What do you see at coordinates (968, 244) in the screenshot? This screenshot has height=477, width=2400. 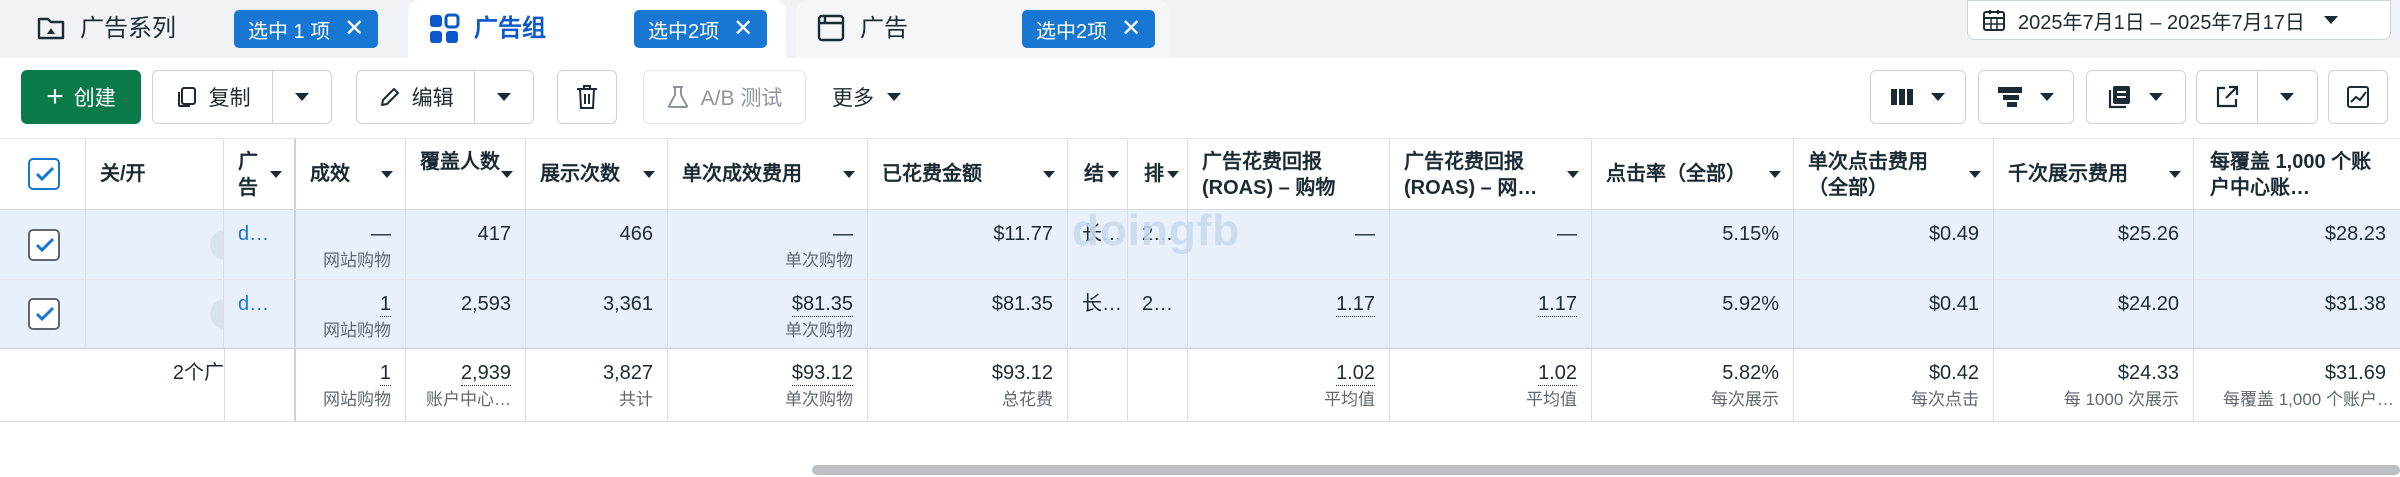 I see `amount-spent-cell: $11.77` at bounding box center [968, 244].